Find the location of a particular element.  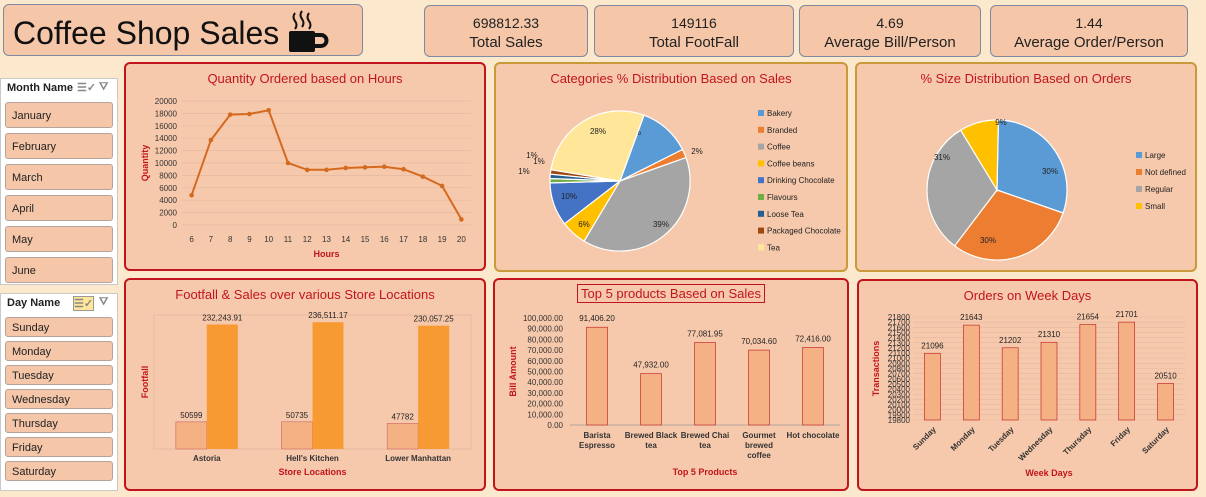

slicer-item-february: February is located at coordinates (59, 146).